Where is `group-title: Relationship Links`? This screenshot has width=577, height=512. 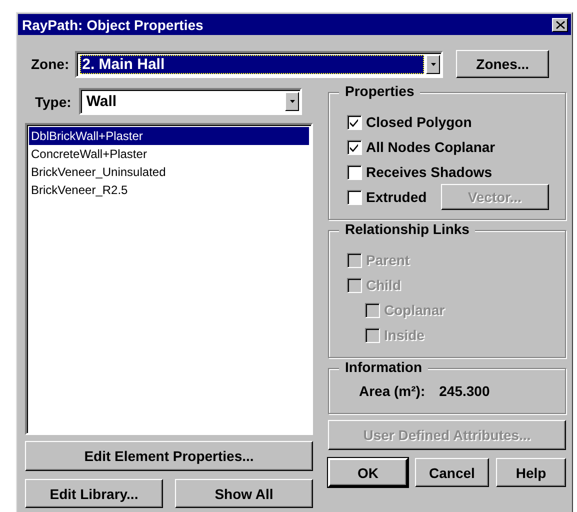 group-title: Relationship Links is located at coordinates (407, 229).